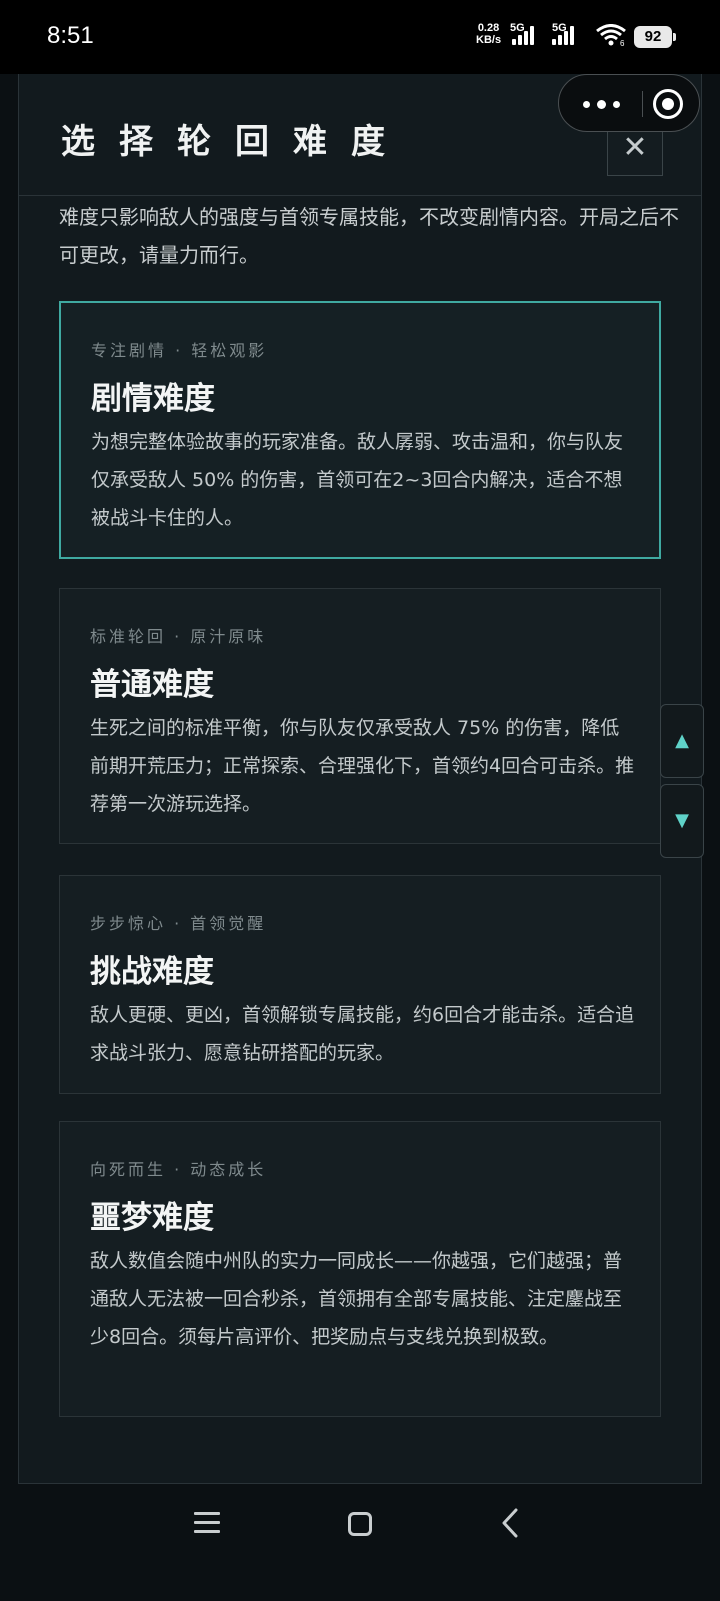 This screenshot has width=720, height=1601. I want to click on scroll-down-button: ▼, so click(682, 821).